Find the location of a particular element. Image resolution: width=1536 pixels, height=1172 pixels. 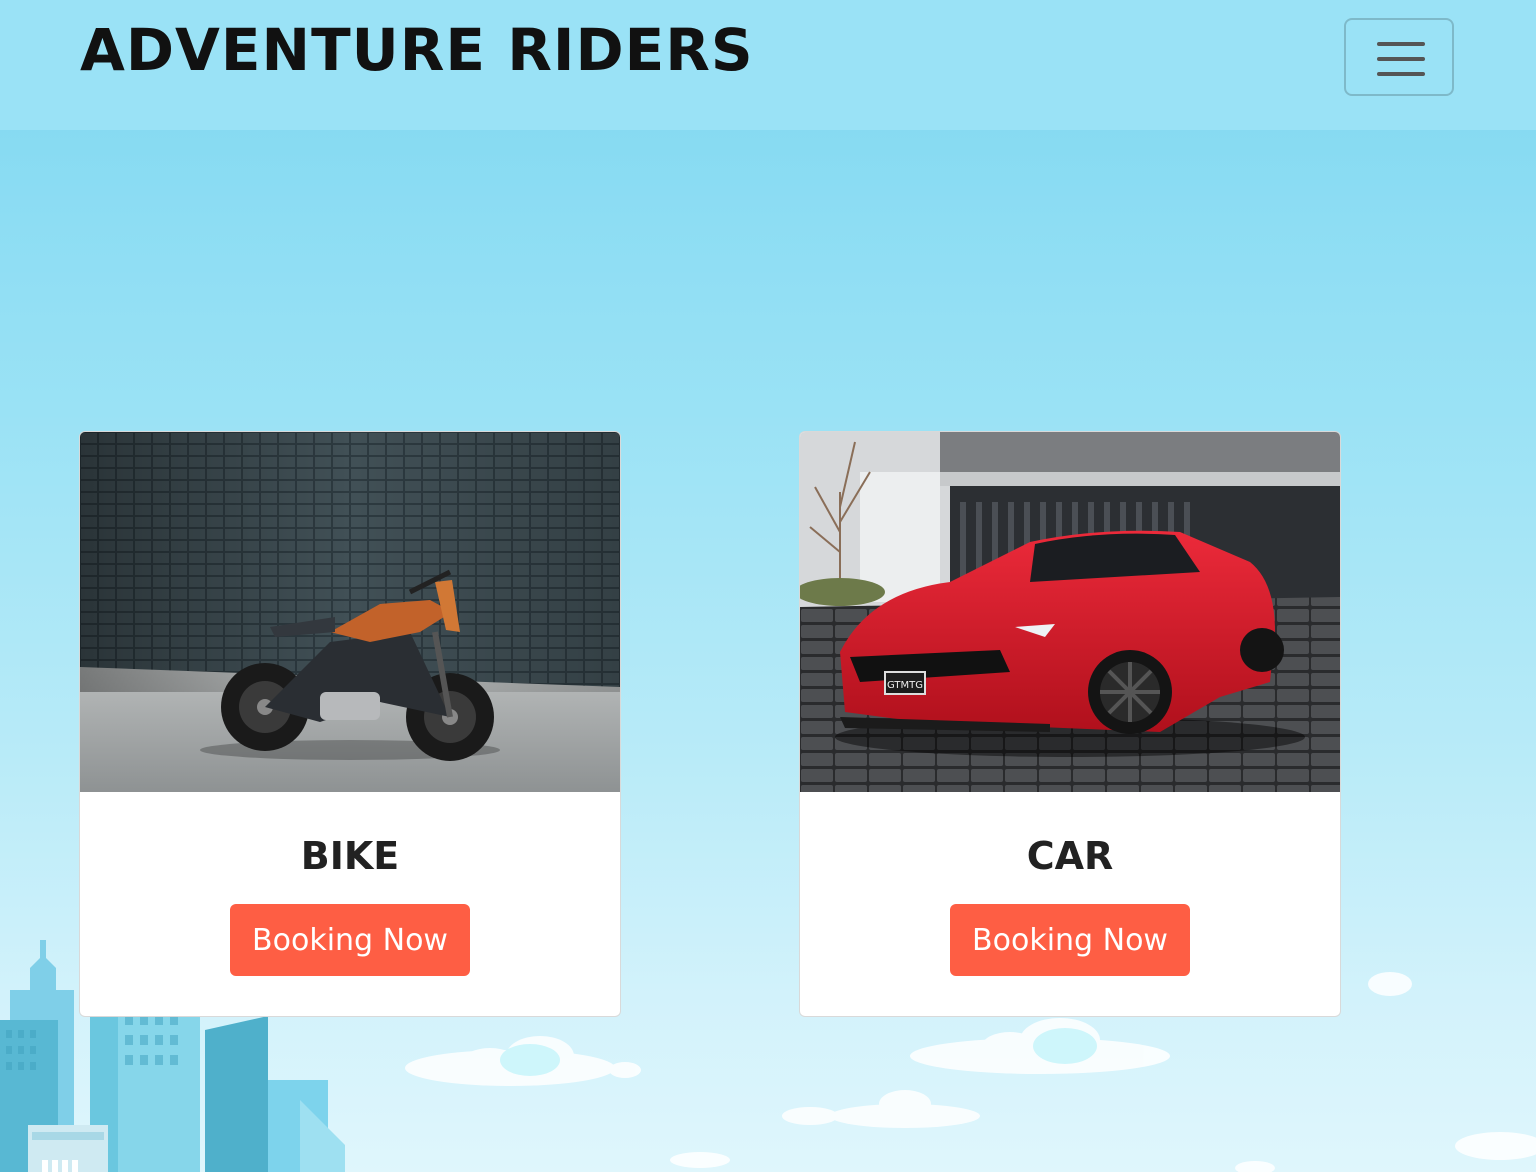

svg-text: GTMTG is located at coordinates (905, 685).